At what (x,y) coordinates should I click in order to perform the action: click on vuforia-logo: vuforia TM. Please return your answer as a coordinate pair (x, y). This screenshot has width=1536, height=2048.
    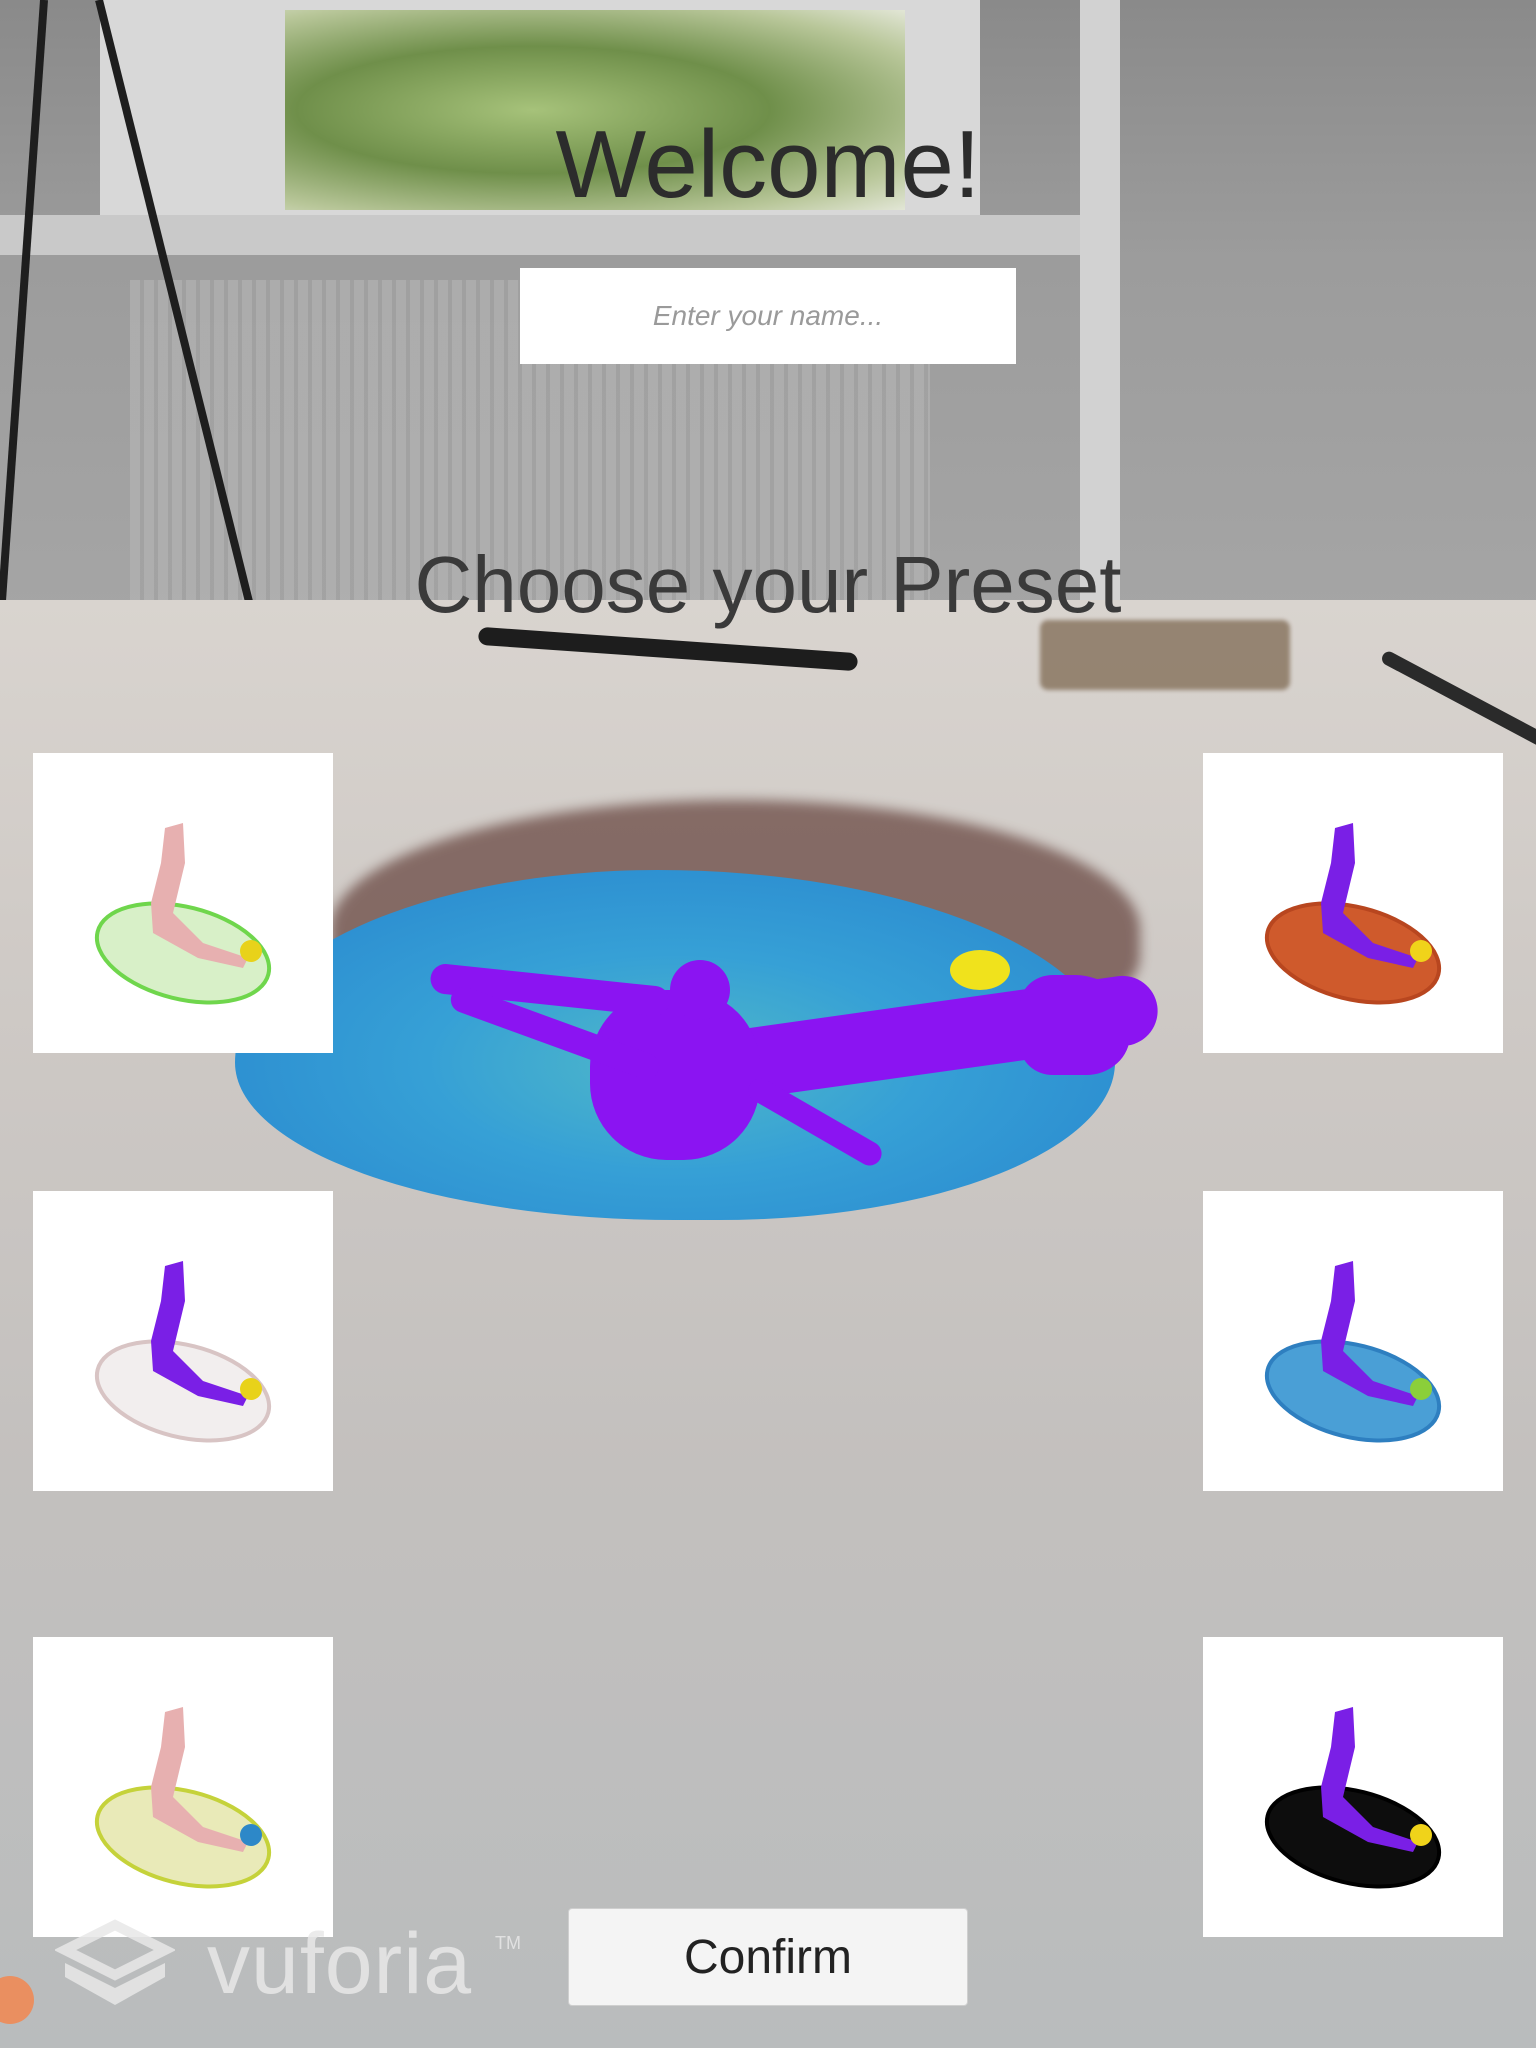
    Looking at the image, I should click on (288, 1970).